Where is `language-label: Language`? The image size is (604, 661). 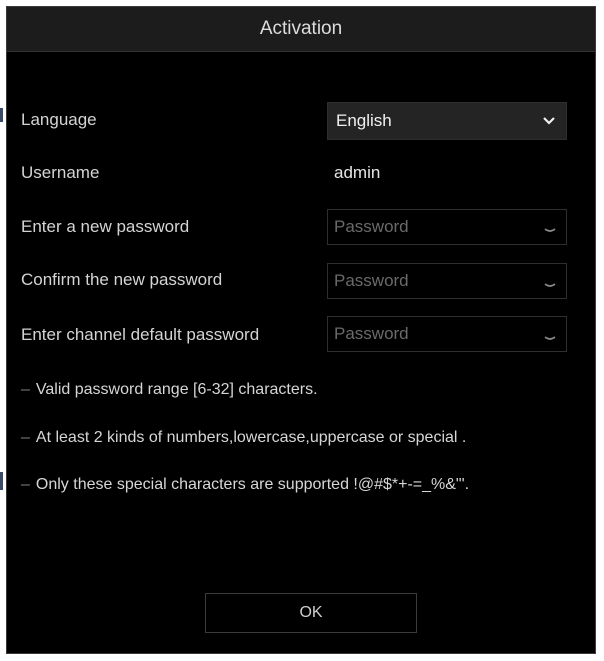 language-label: Language is located at coordinates (59, 119).